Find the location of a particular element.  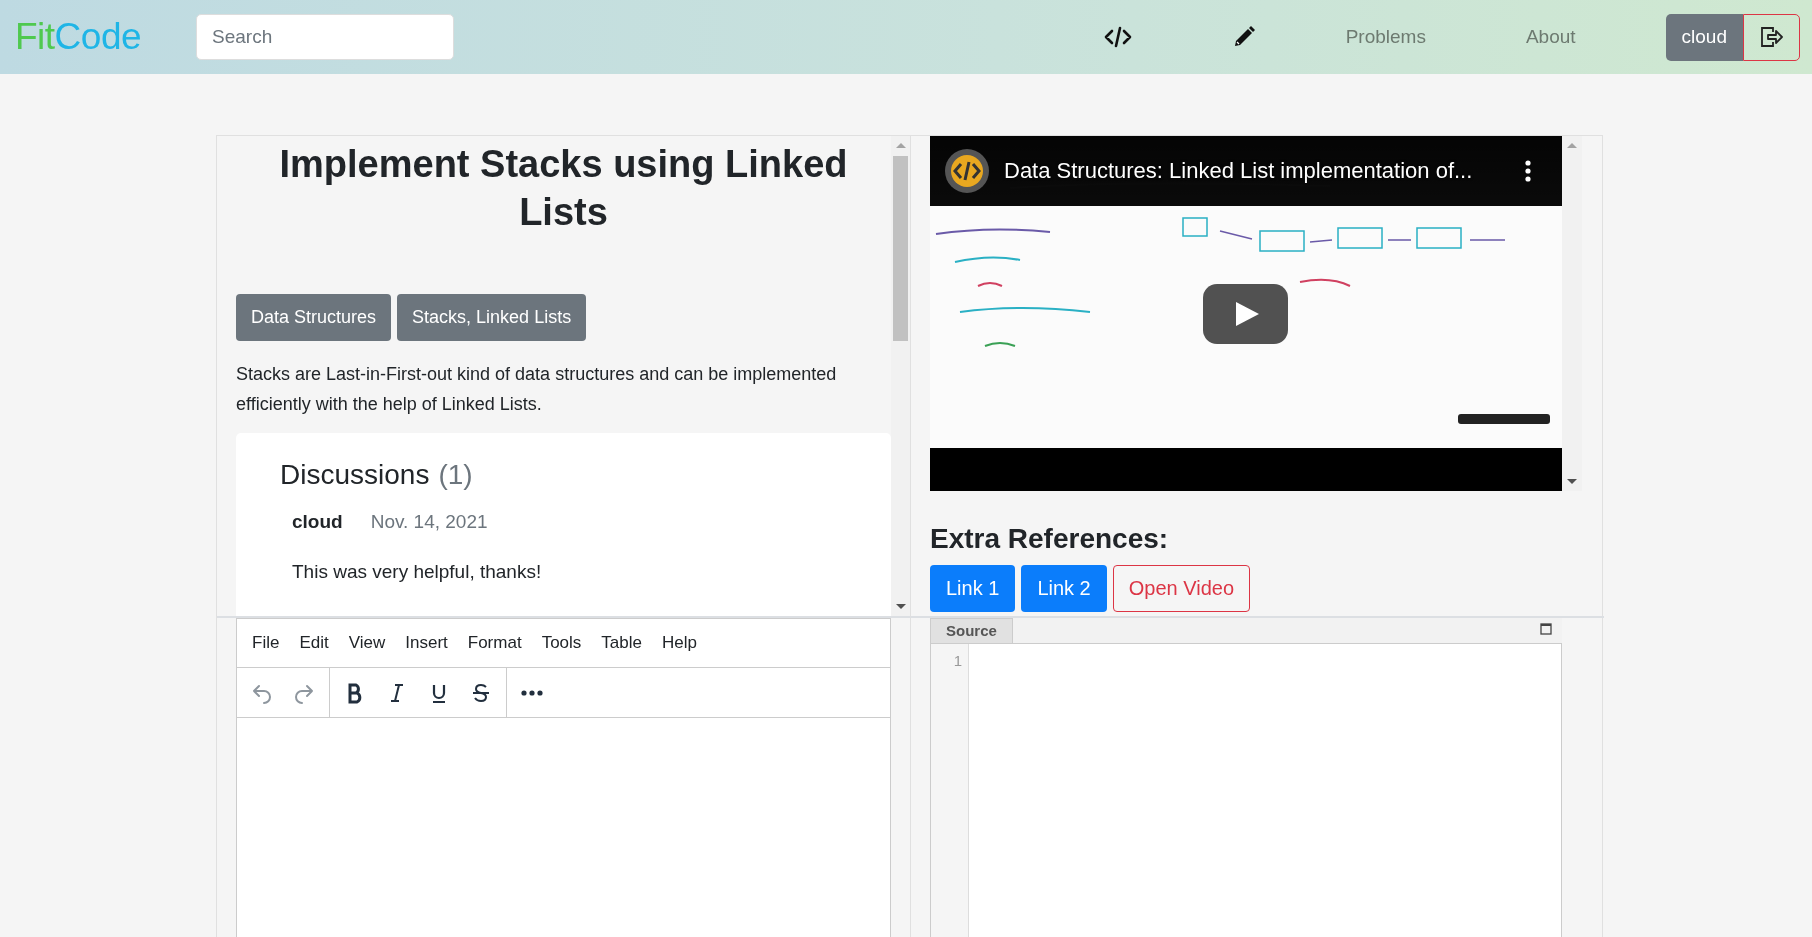

menu-item: Format is located at coordinates (494, 643).